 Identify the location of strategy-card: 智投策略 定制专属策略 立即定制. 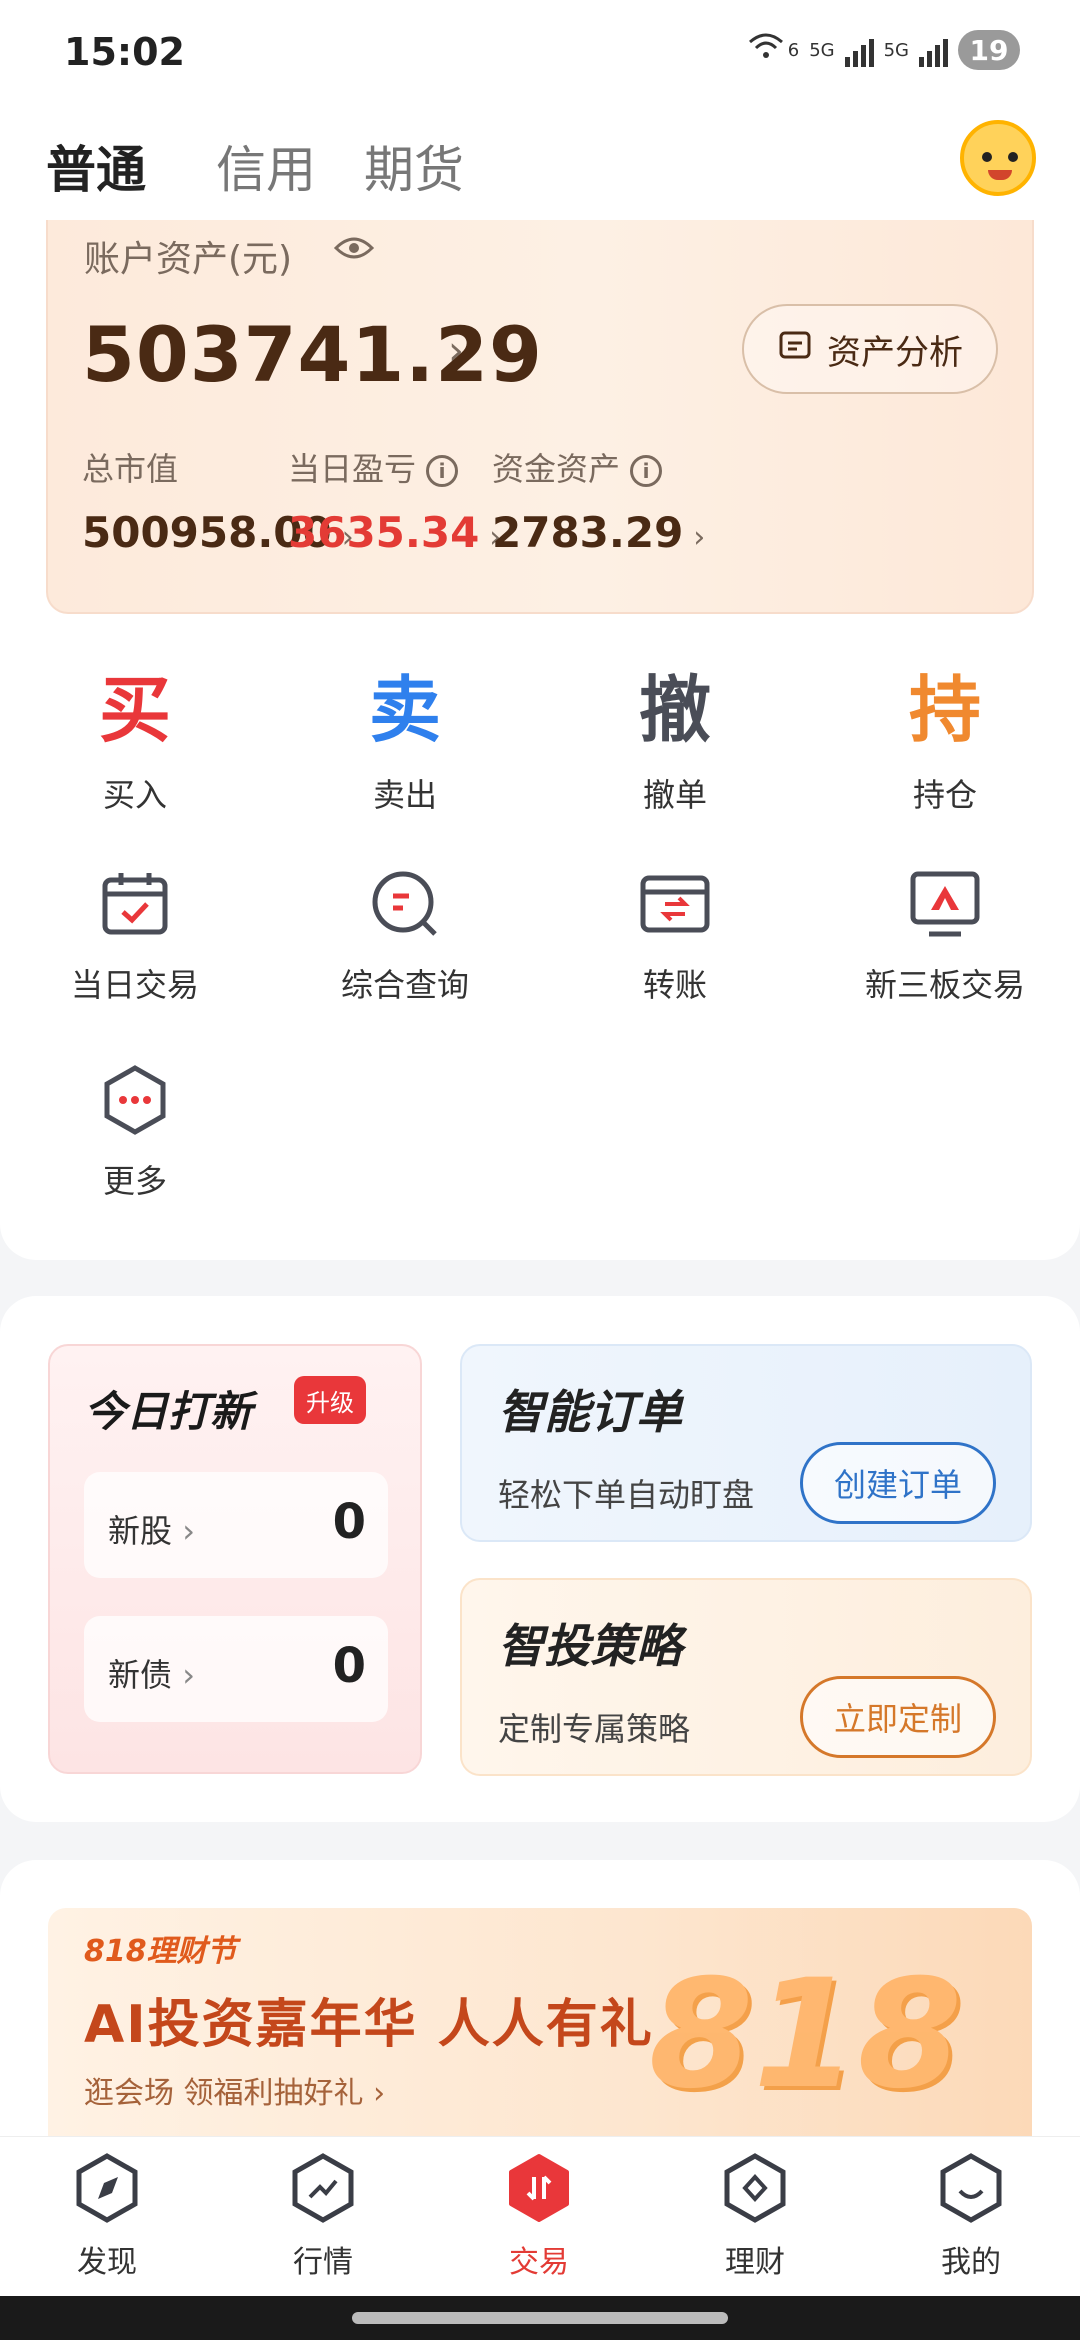
(746, 1677).